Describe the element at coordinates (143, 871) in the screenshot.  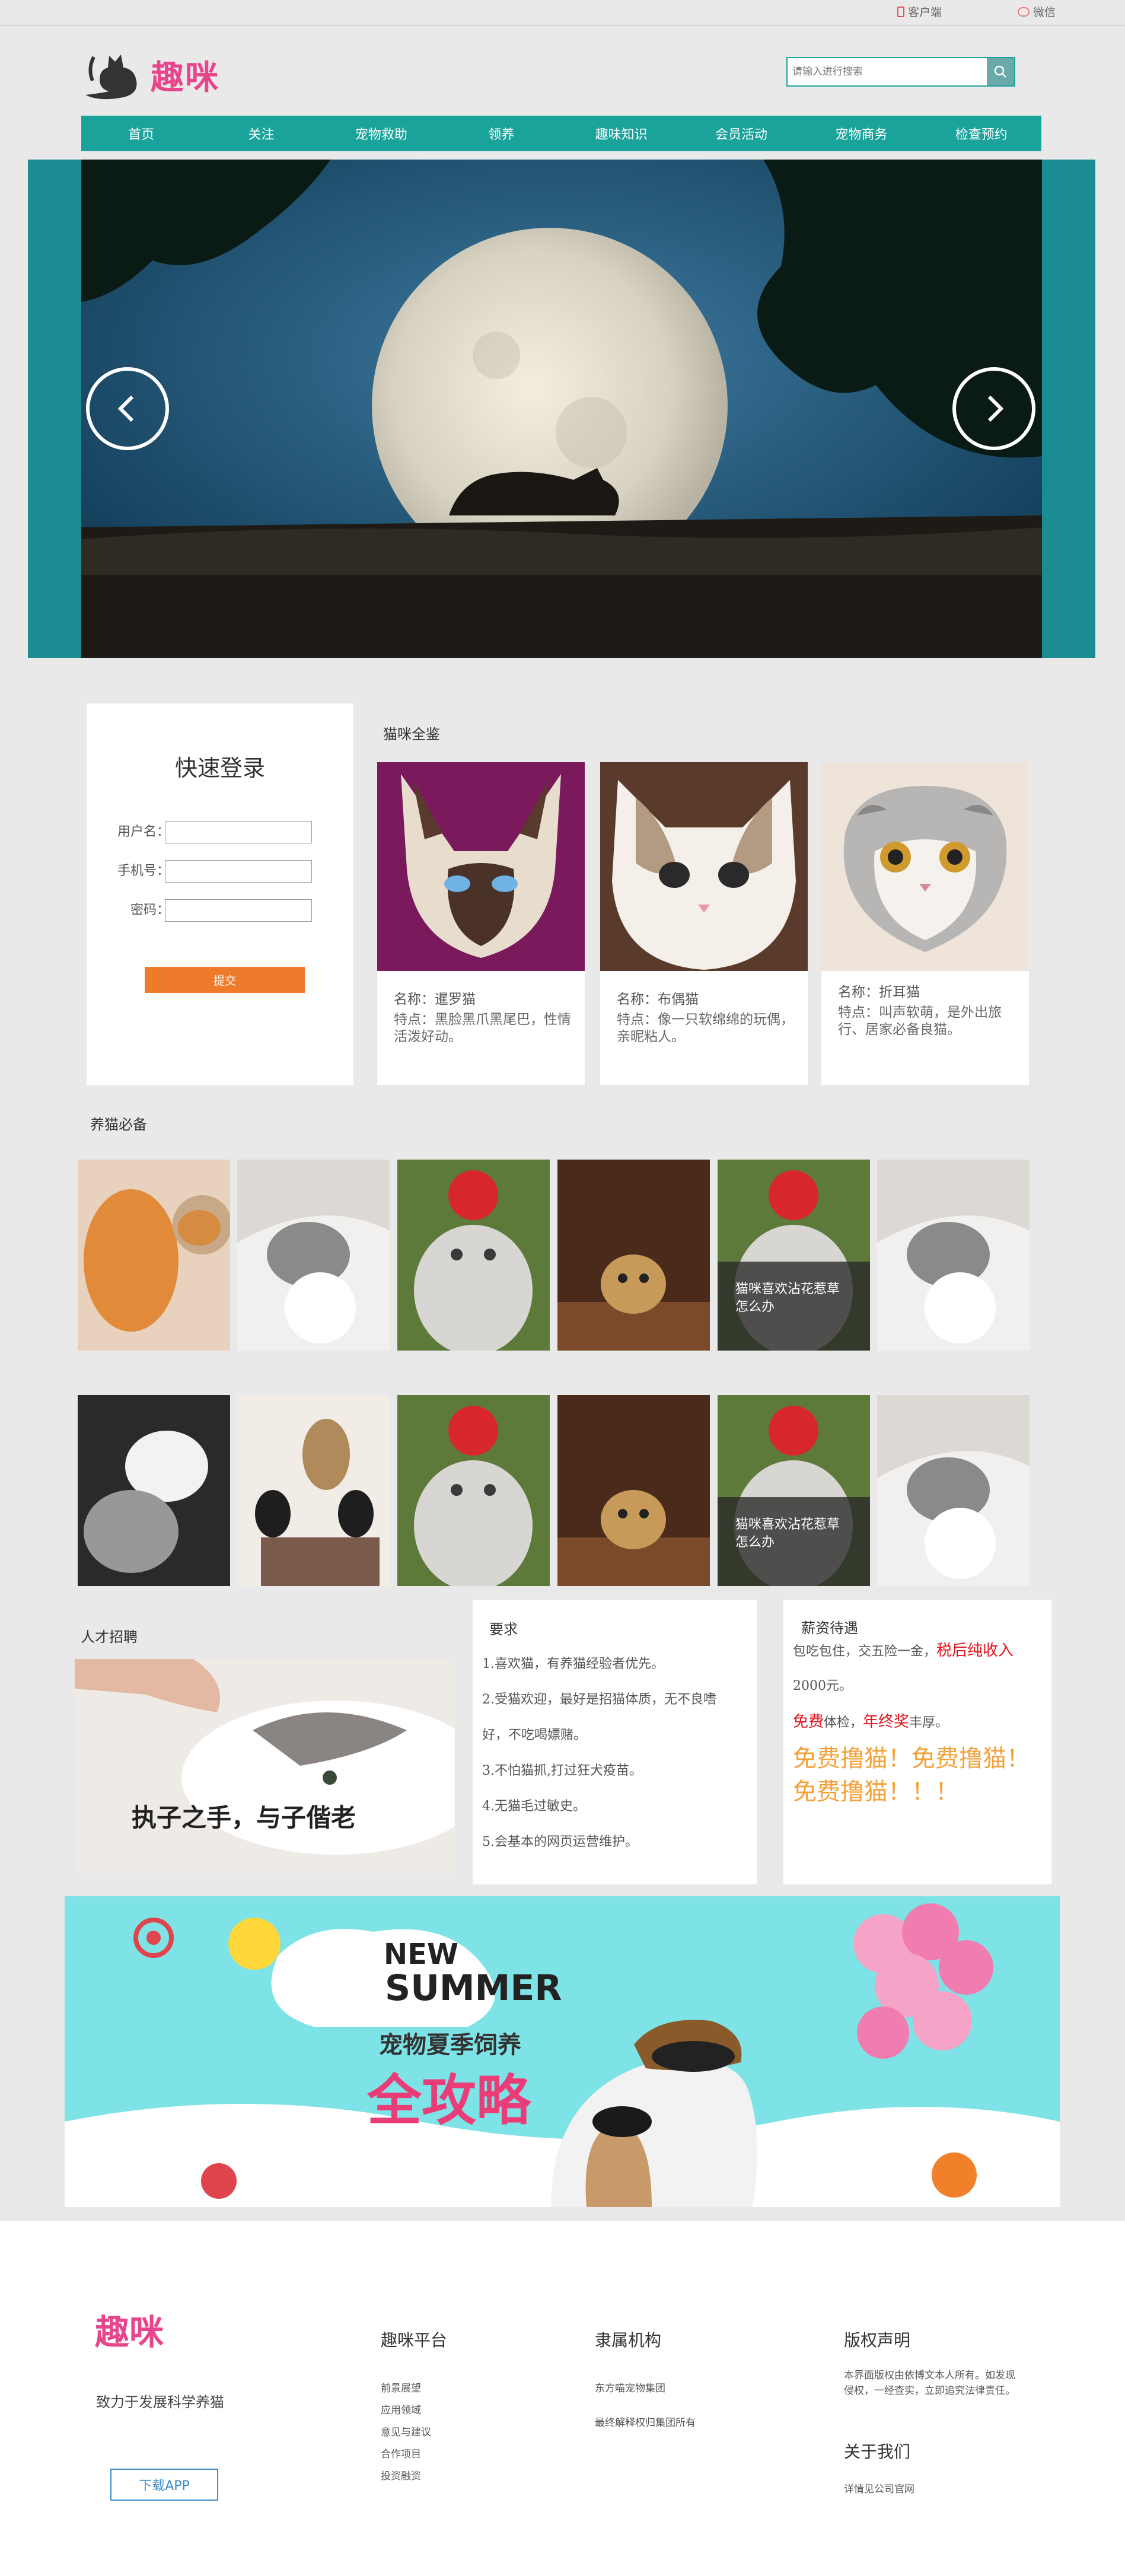
I see `phone-label: 手机号：` at that location.